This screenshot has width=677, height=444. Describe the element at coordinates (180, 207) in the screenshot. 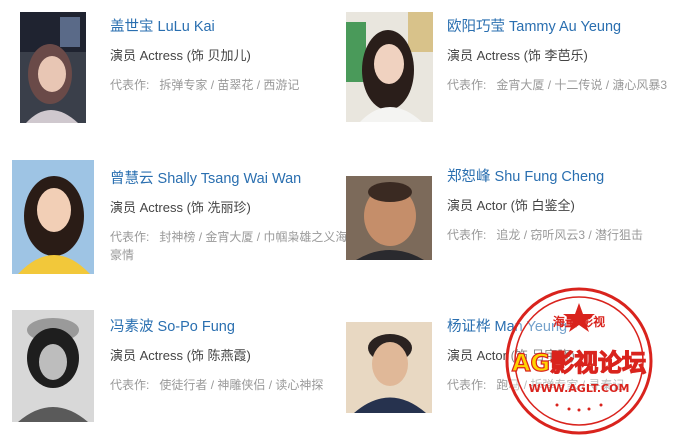

I see `cast-role: 演员 Actress (饰 冼丽珍)` at that location.